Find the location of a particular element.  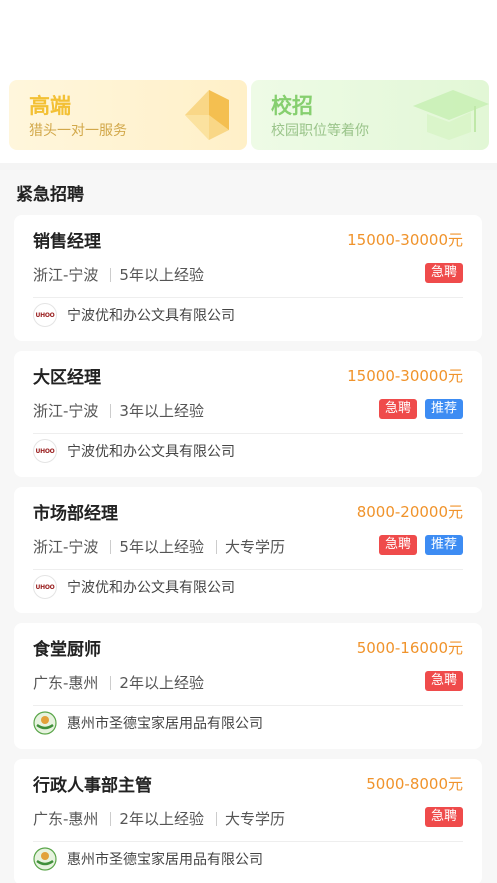

job-salary: 8000-20000元 is located at coordinates (409, 512).